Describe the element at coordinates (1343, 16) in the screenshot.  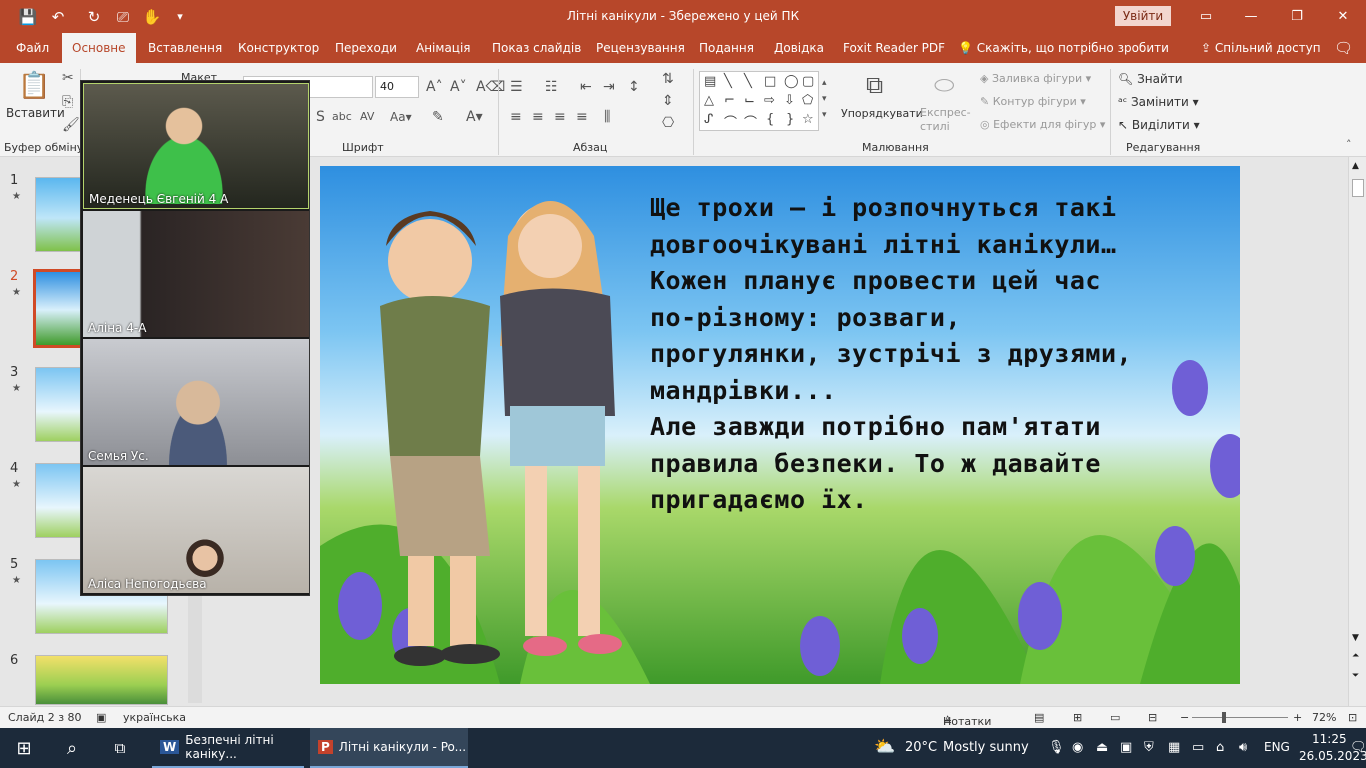
I see `close-button: ✕` at that location.